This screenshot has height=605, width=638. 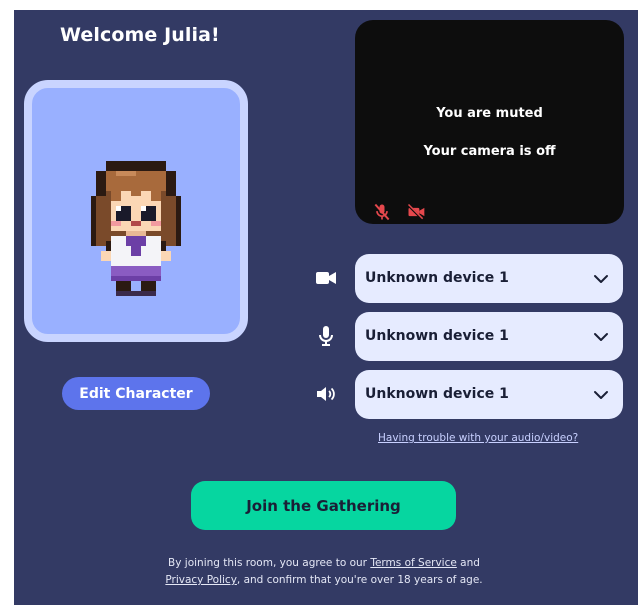 I want to click on privacy-policy-link: Privacy Policy, so click(x=201, y=580).